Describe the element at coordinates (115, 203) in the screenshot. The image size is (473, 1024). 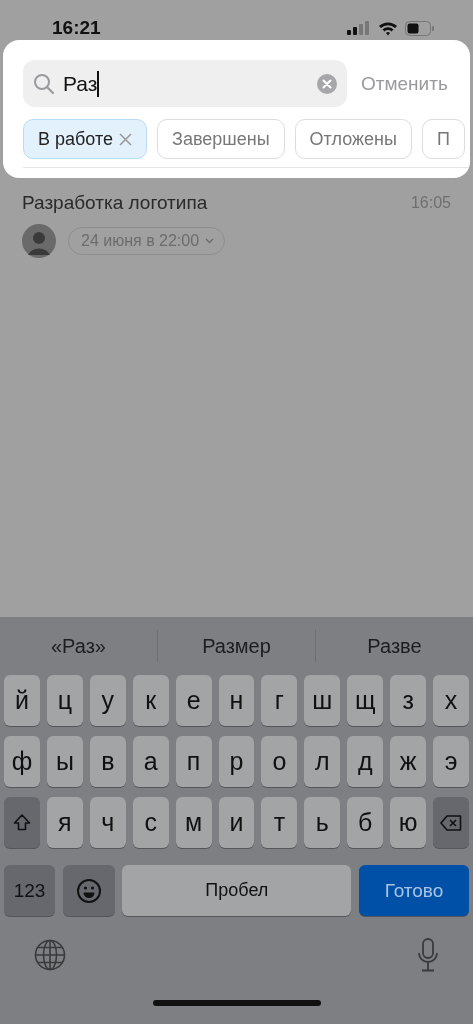
I see `task-title: Разработка логотипа` at that location.